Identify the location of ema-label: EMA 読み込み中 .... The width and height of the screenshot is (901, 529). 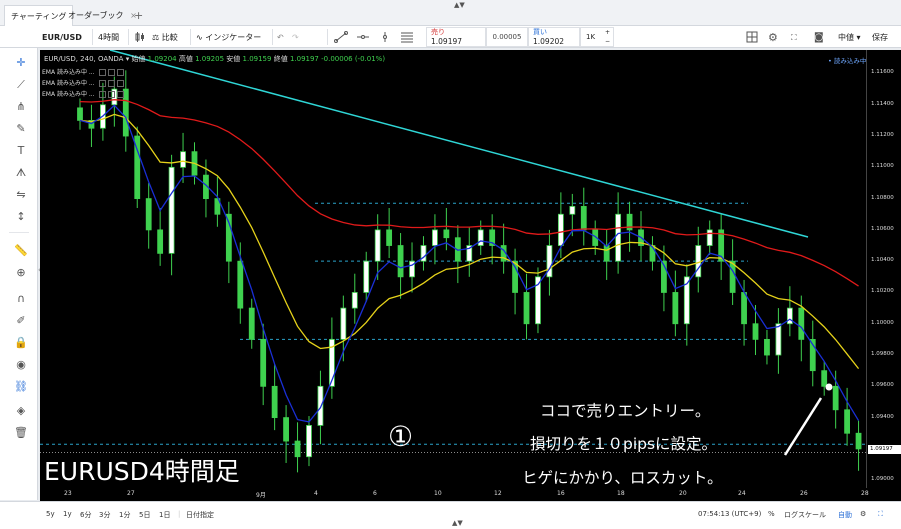
(68, 72).